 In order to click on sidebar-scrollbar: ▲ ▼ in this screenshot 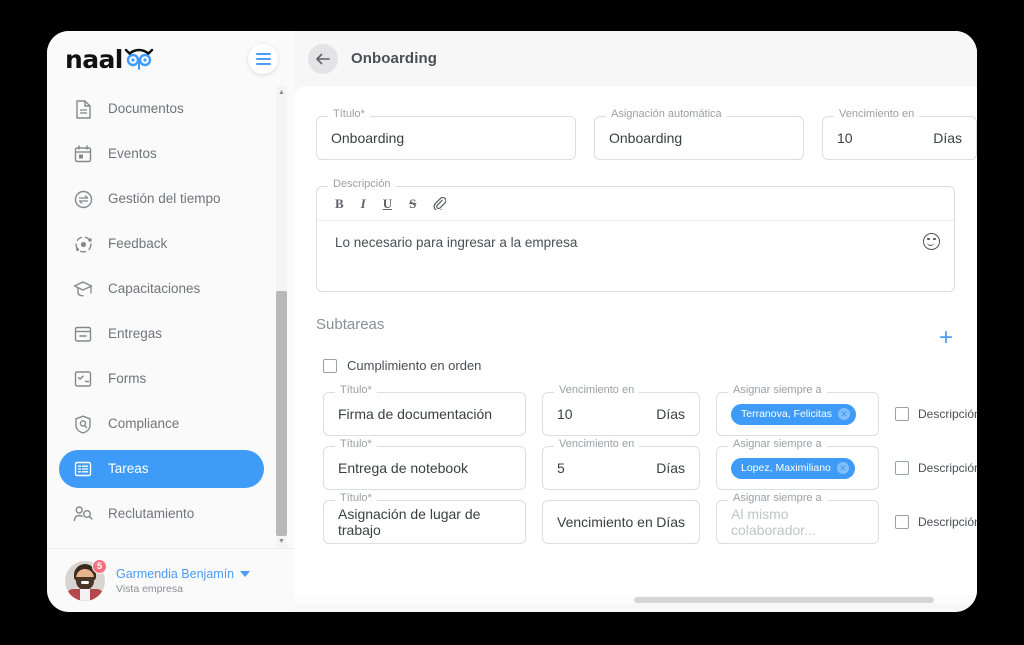, I will do `click(281, 317)`.